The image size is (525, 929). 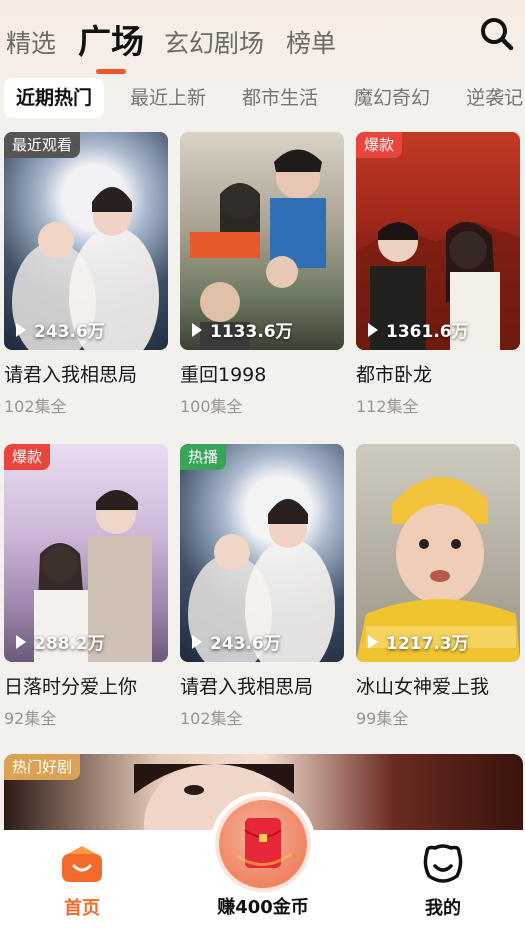 I want to click on top-tab-bar: 精选 广场 玄幻剧场 榜单, so click(x=182, y=44).